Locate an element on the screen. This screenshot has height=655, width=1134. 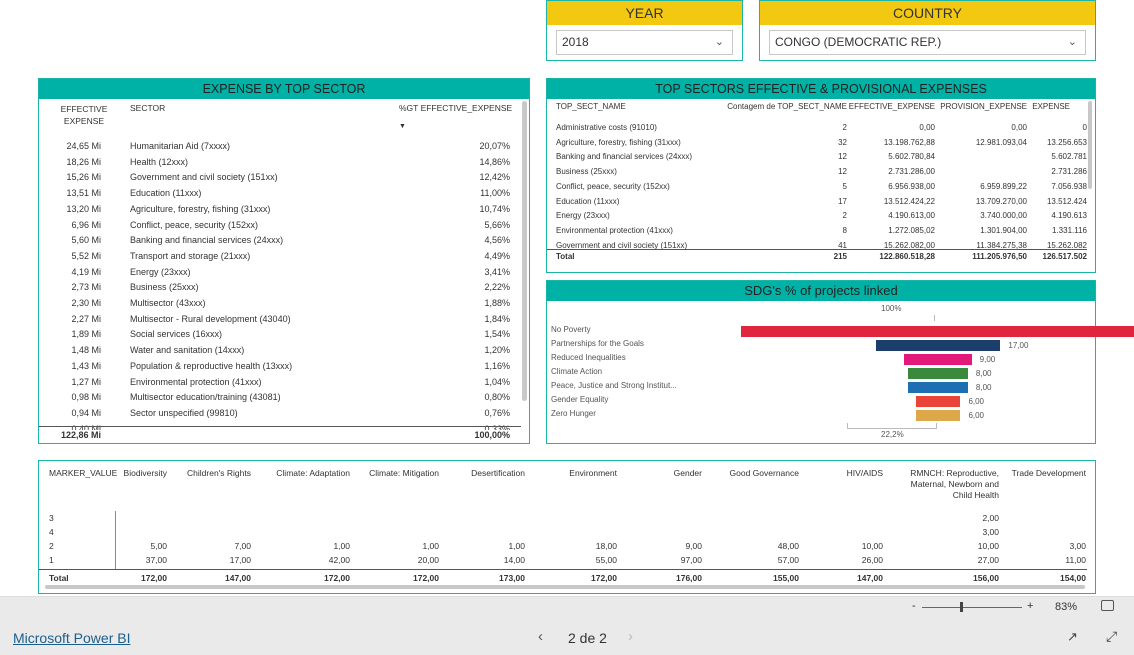
zoom-slider-thumb is located at coordinates (961, 607).